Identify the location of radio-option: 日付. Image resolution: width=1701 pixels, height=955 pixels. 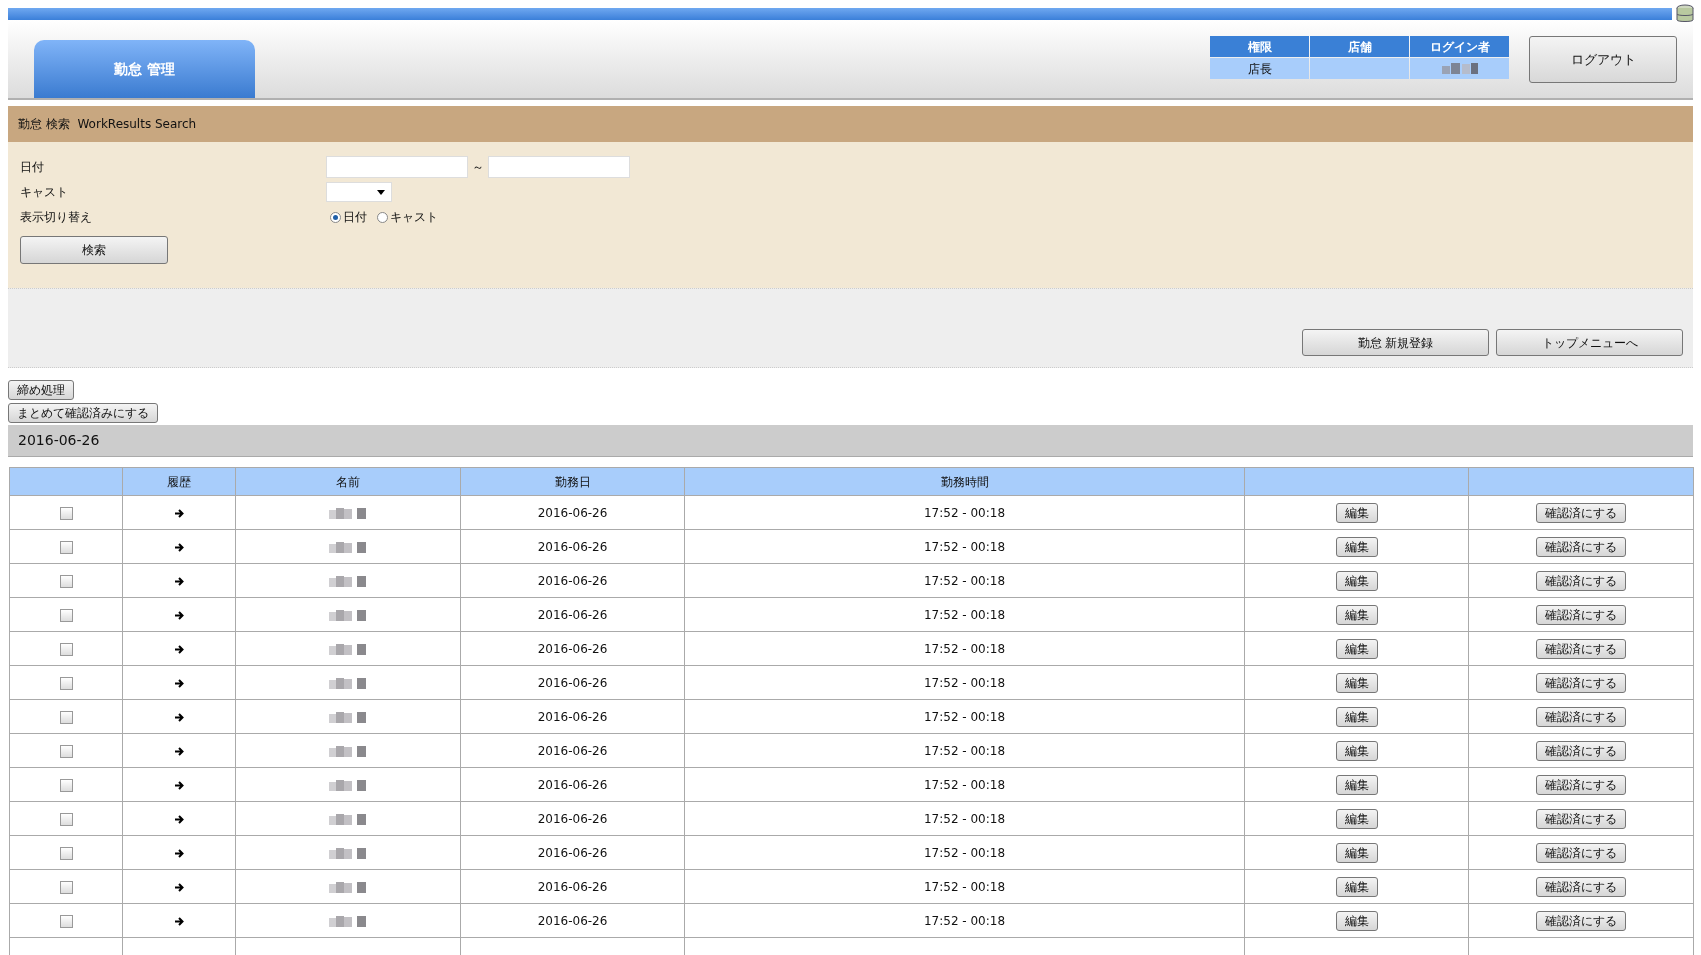
(348, 217).